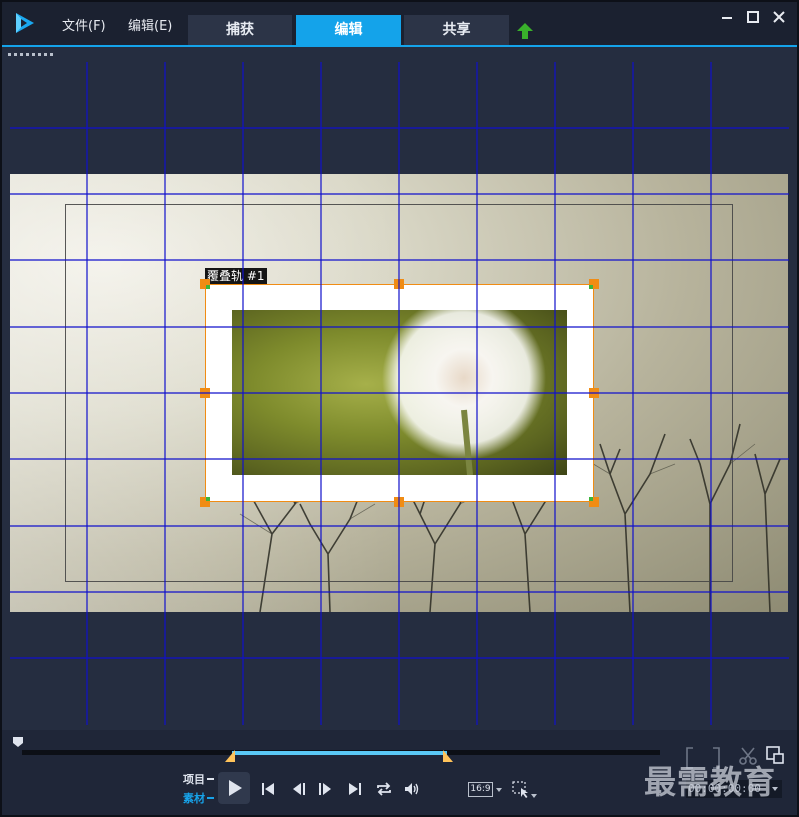 This screenshot has width=799, height=817. I want to click on trim-in-marker, so click(230, 756).